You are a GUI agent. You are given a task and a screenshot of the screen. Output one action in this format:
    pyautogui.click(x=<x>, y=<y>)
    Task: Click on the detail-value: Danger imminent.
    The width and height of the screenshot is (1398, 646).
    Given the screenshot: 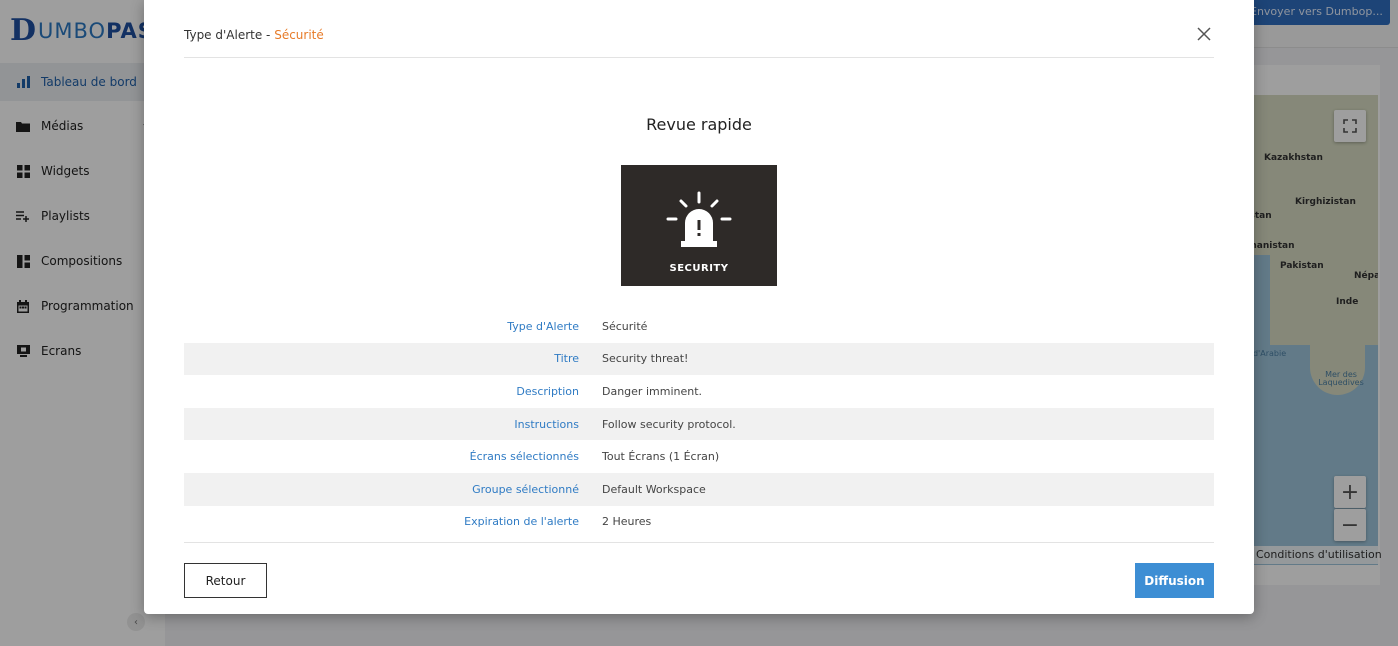 What is the action you would take?
    pyautogui.click(x=652, y=391)
    